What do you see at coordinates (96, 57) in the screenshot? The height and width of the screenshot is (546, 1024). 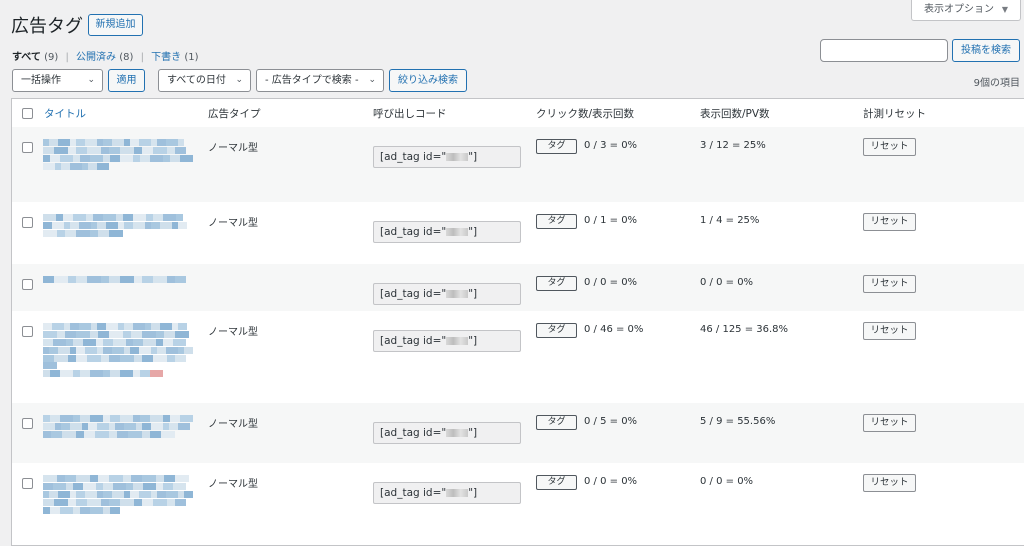 I see `view-published-link: 公開済み` at bounding box center [96, 57].